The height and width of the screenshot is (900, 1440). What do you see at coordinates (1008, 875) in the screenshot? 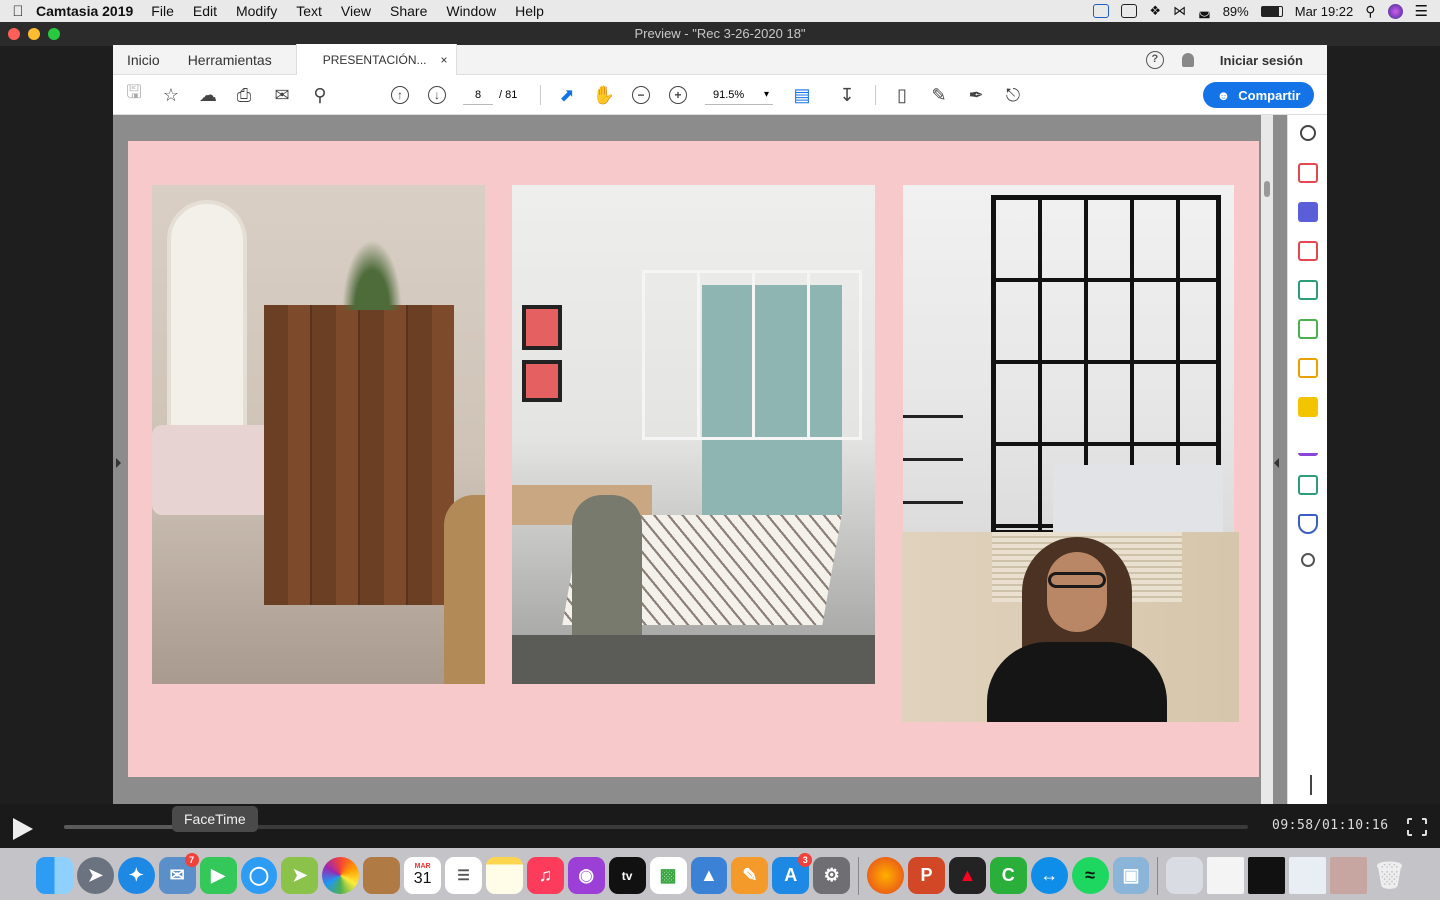
I see `camtasia-icon: C` at bounding box center [1008, 875].